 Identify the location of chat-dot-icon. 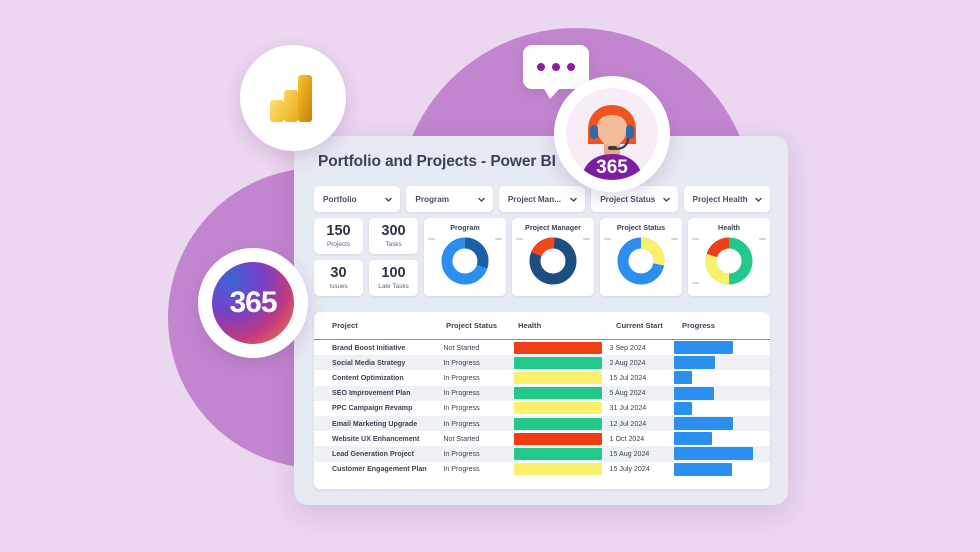
(571, 67).